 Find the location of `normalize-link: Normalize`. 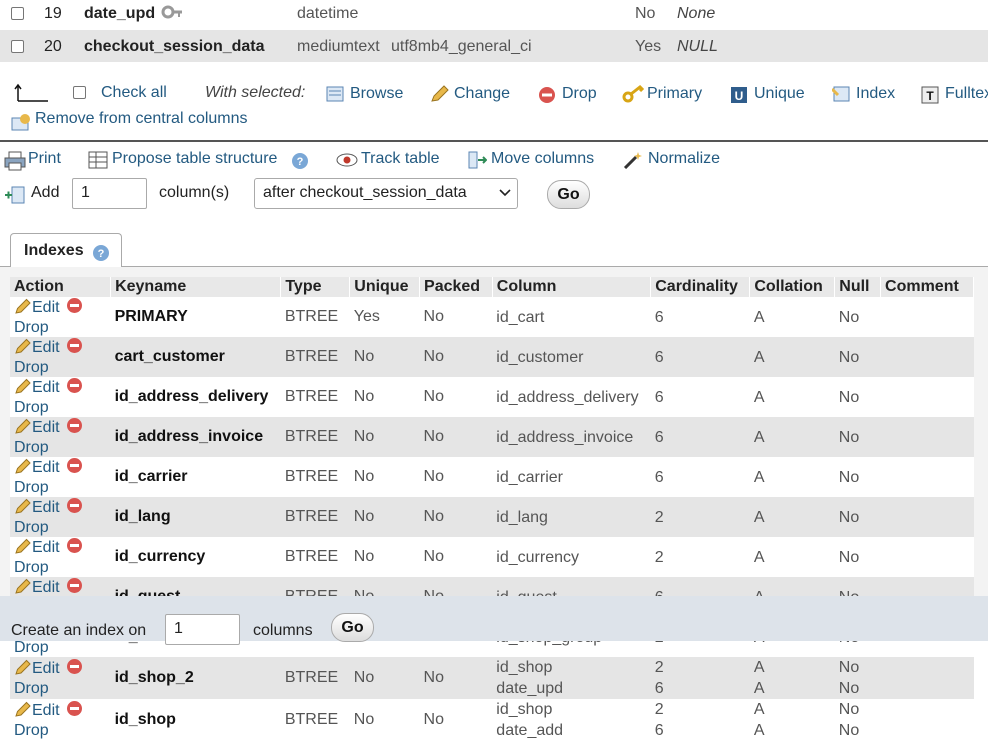

normalize-link: Normalize is located at coordinates (684, 159).